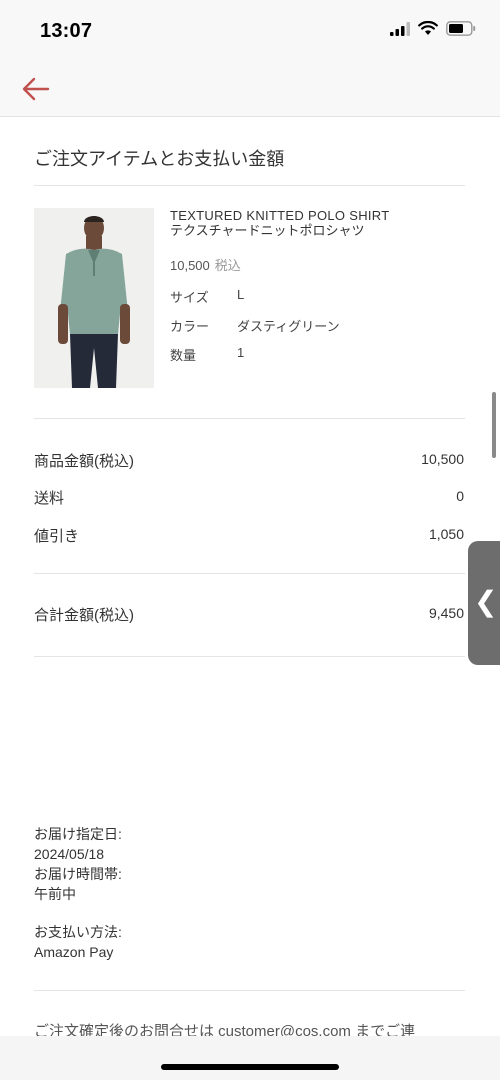 The image size is (500, 1080). What do you see at coordinates (241, 352) in the screenshot?
I see `quantity-value: 1` at bounding box center [241, 352].